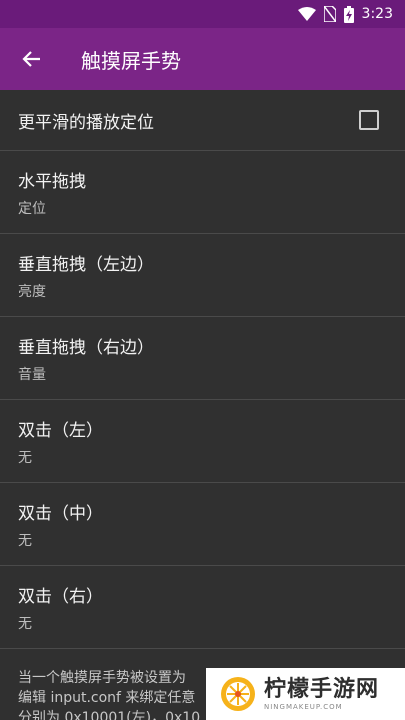  What do you see at coordinates (32, 208) in the screenshot?
I see `setting-value: 定位` at bounding box center [32, 208].